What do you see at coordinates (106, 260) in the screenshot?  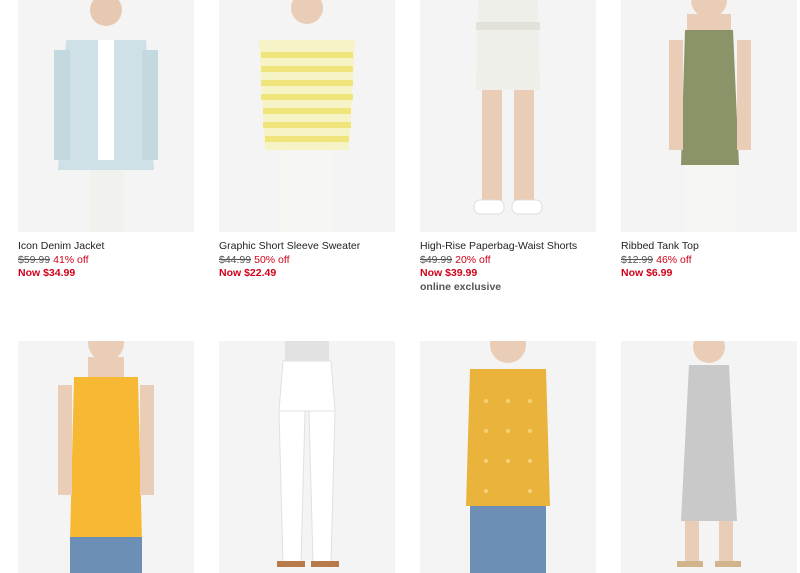 I see `price-line: $59.99 41% off` at bounding box center [106, 260].